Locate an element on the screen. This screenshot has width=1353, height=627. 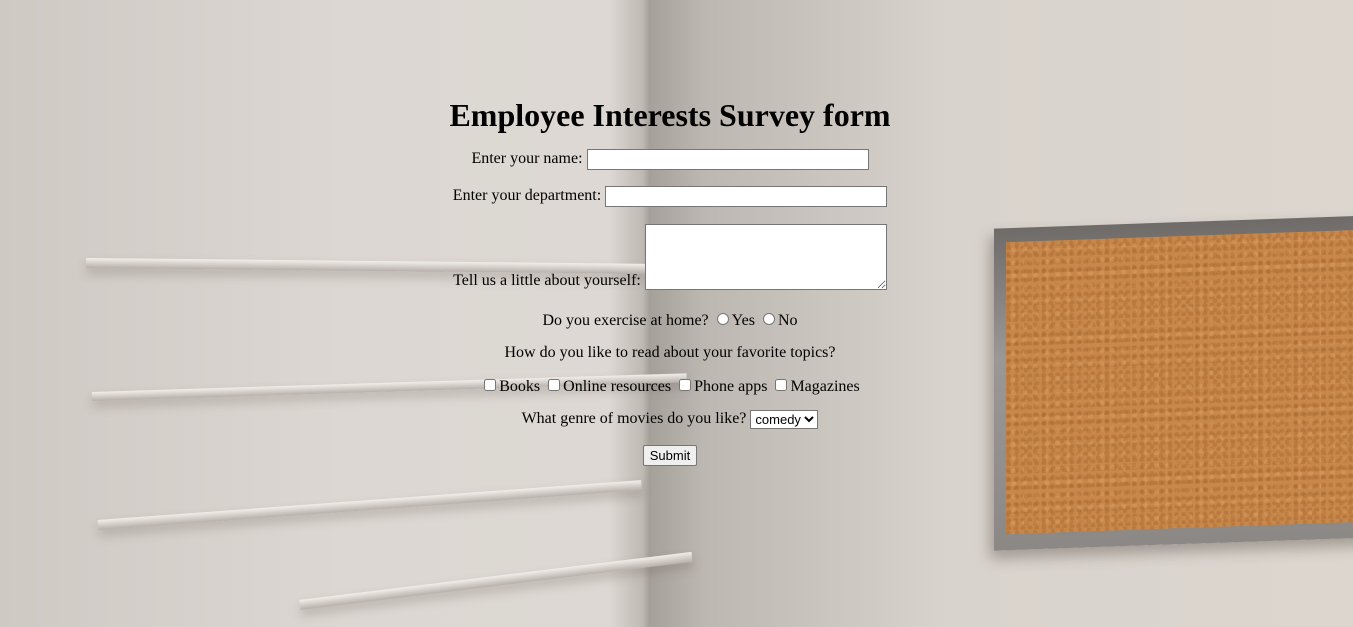
submit-button: Submit is located at coordinates (670, 455).